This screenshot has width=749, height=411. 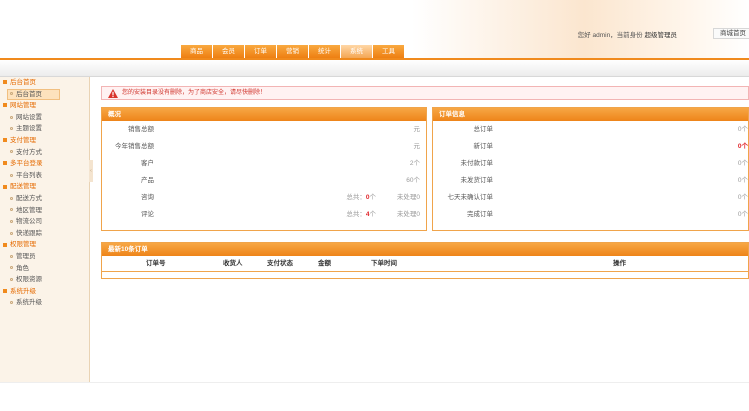 What do you see at coordinates (591, 197) in the screenshot?
I see `order-info-row: 七天未确认订单 0个` at bounding box center [591, 197].